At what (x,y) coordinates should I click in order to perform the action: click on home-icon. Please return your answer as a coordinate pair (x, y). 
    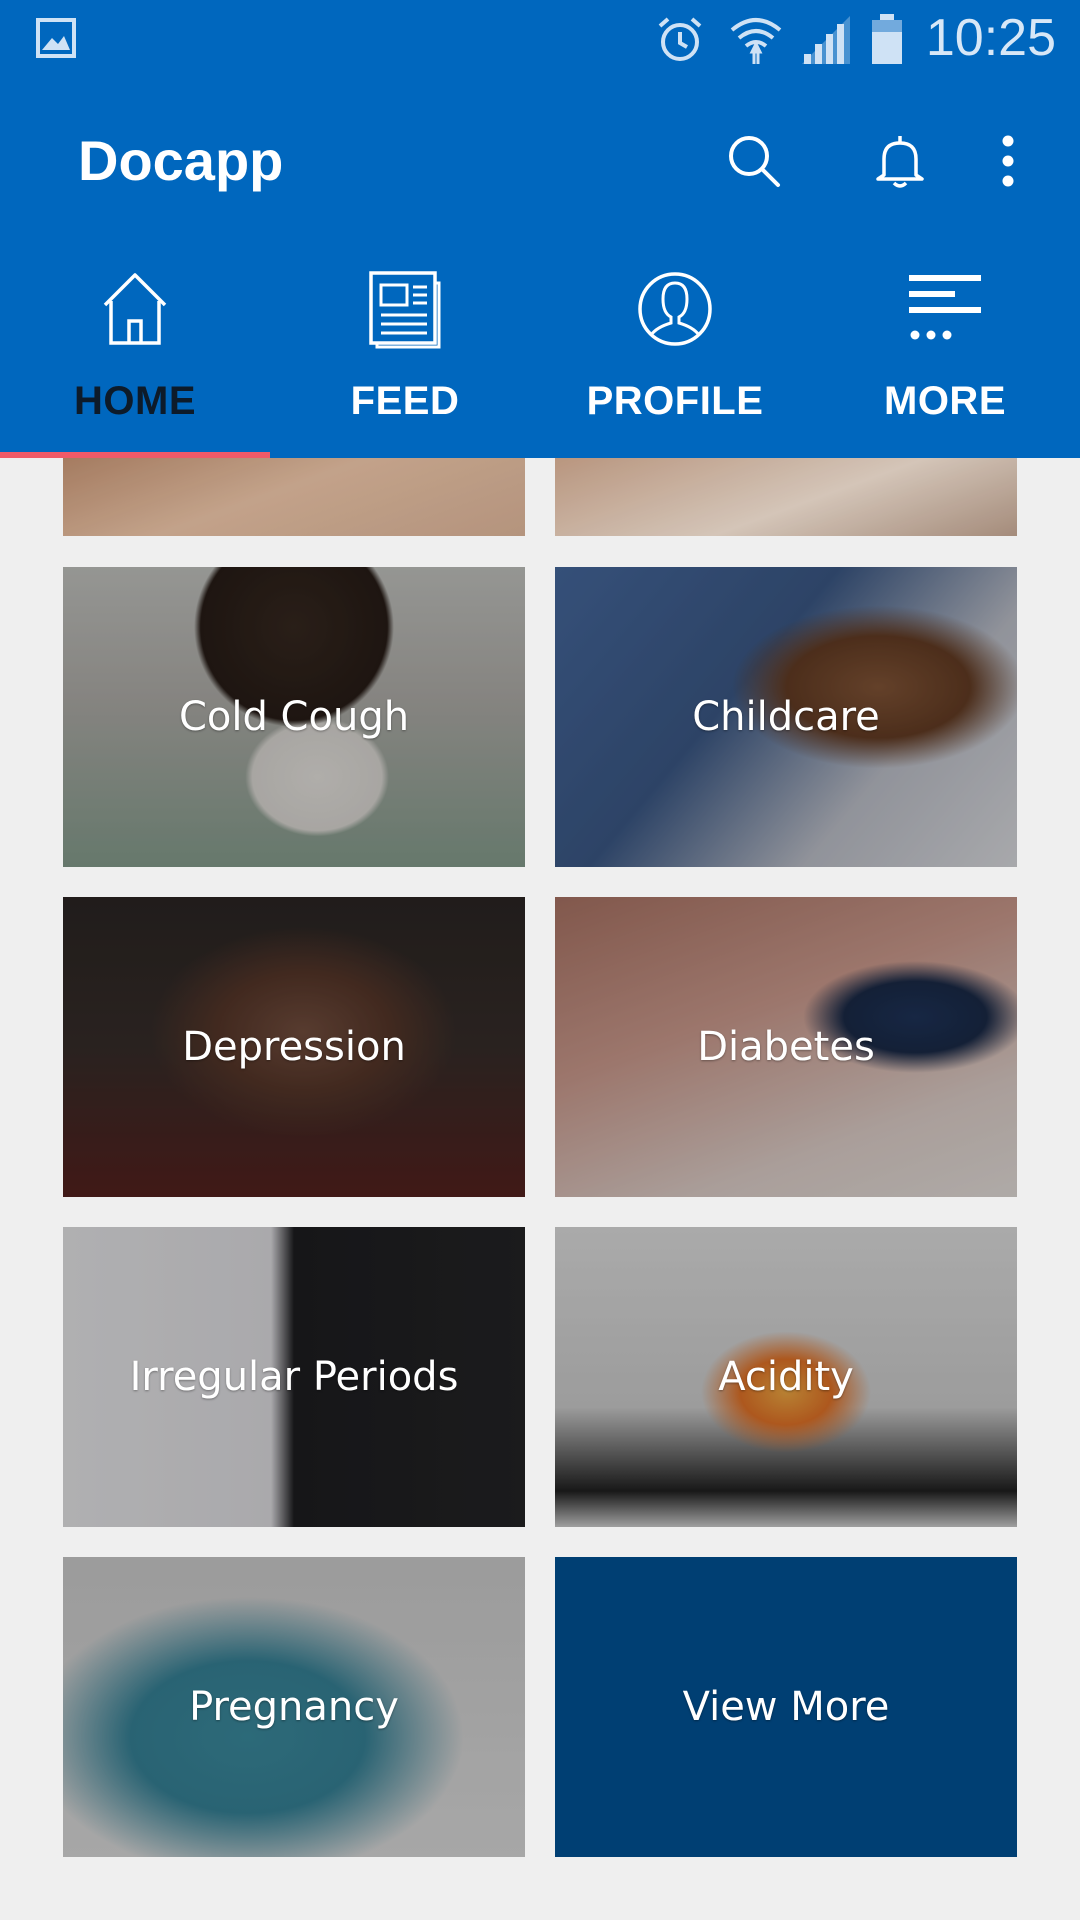
    Looking at the image, I should click on (135, 311).